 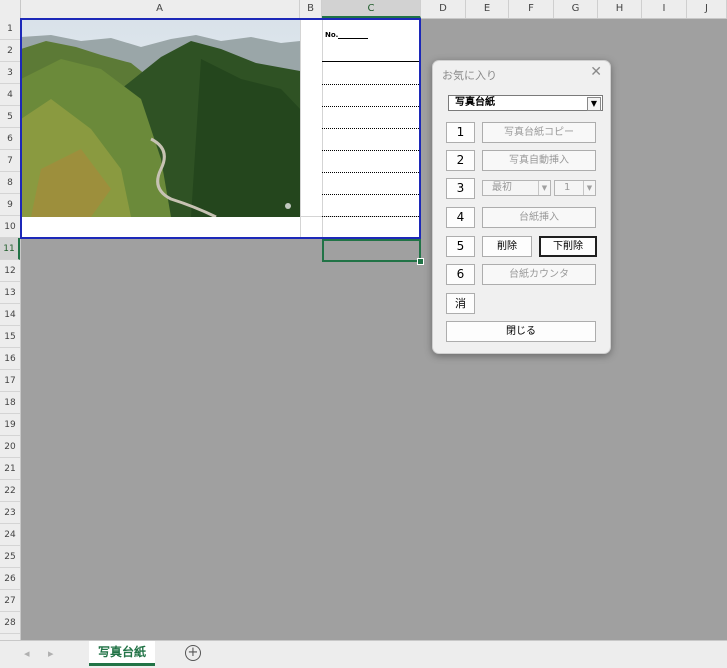 What do you see at coordinates (502, 187) in the screenshot?
I see `start-position-value: 最初` at bounding box center [502, 187].